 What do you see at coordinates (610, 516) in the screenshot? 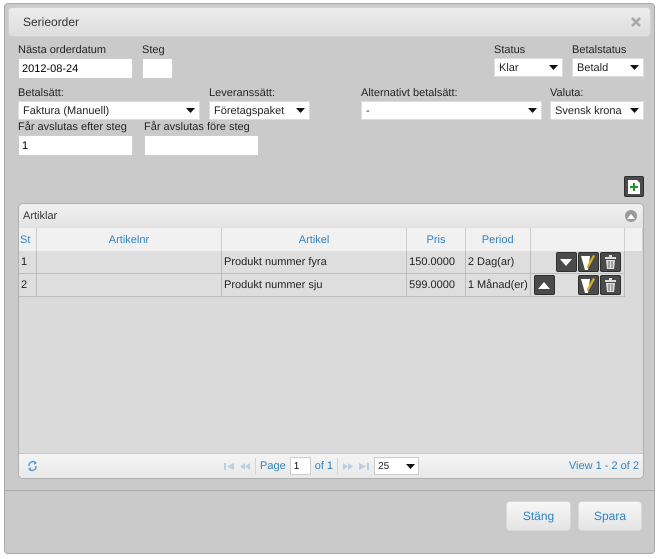
I see `dialog-button: Spara` at bounding box center [610, 516].